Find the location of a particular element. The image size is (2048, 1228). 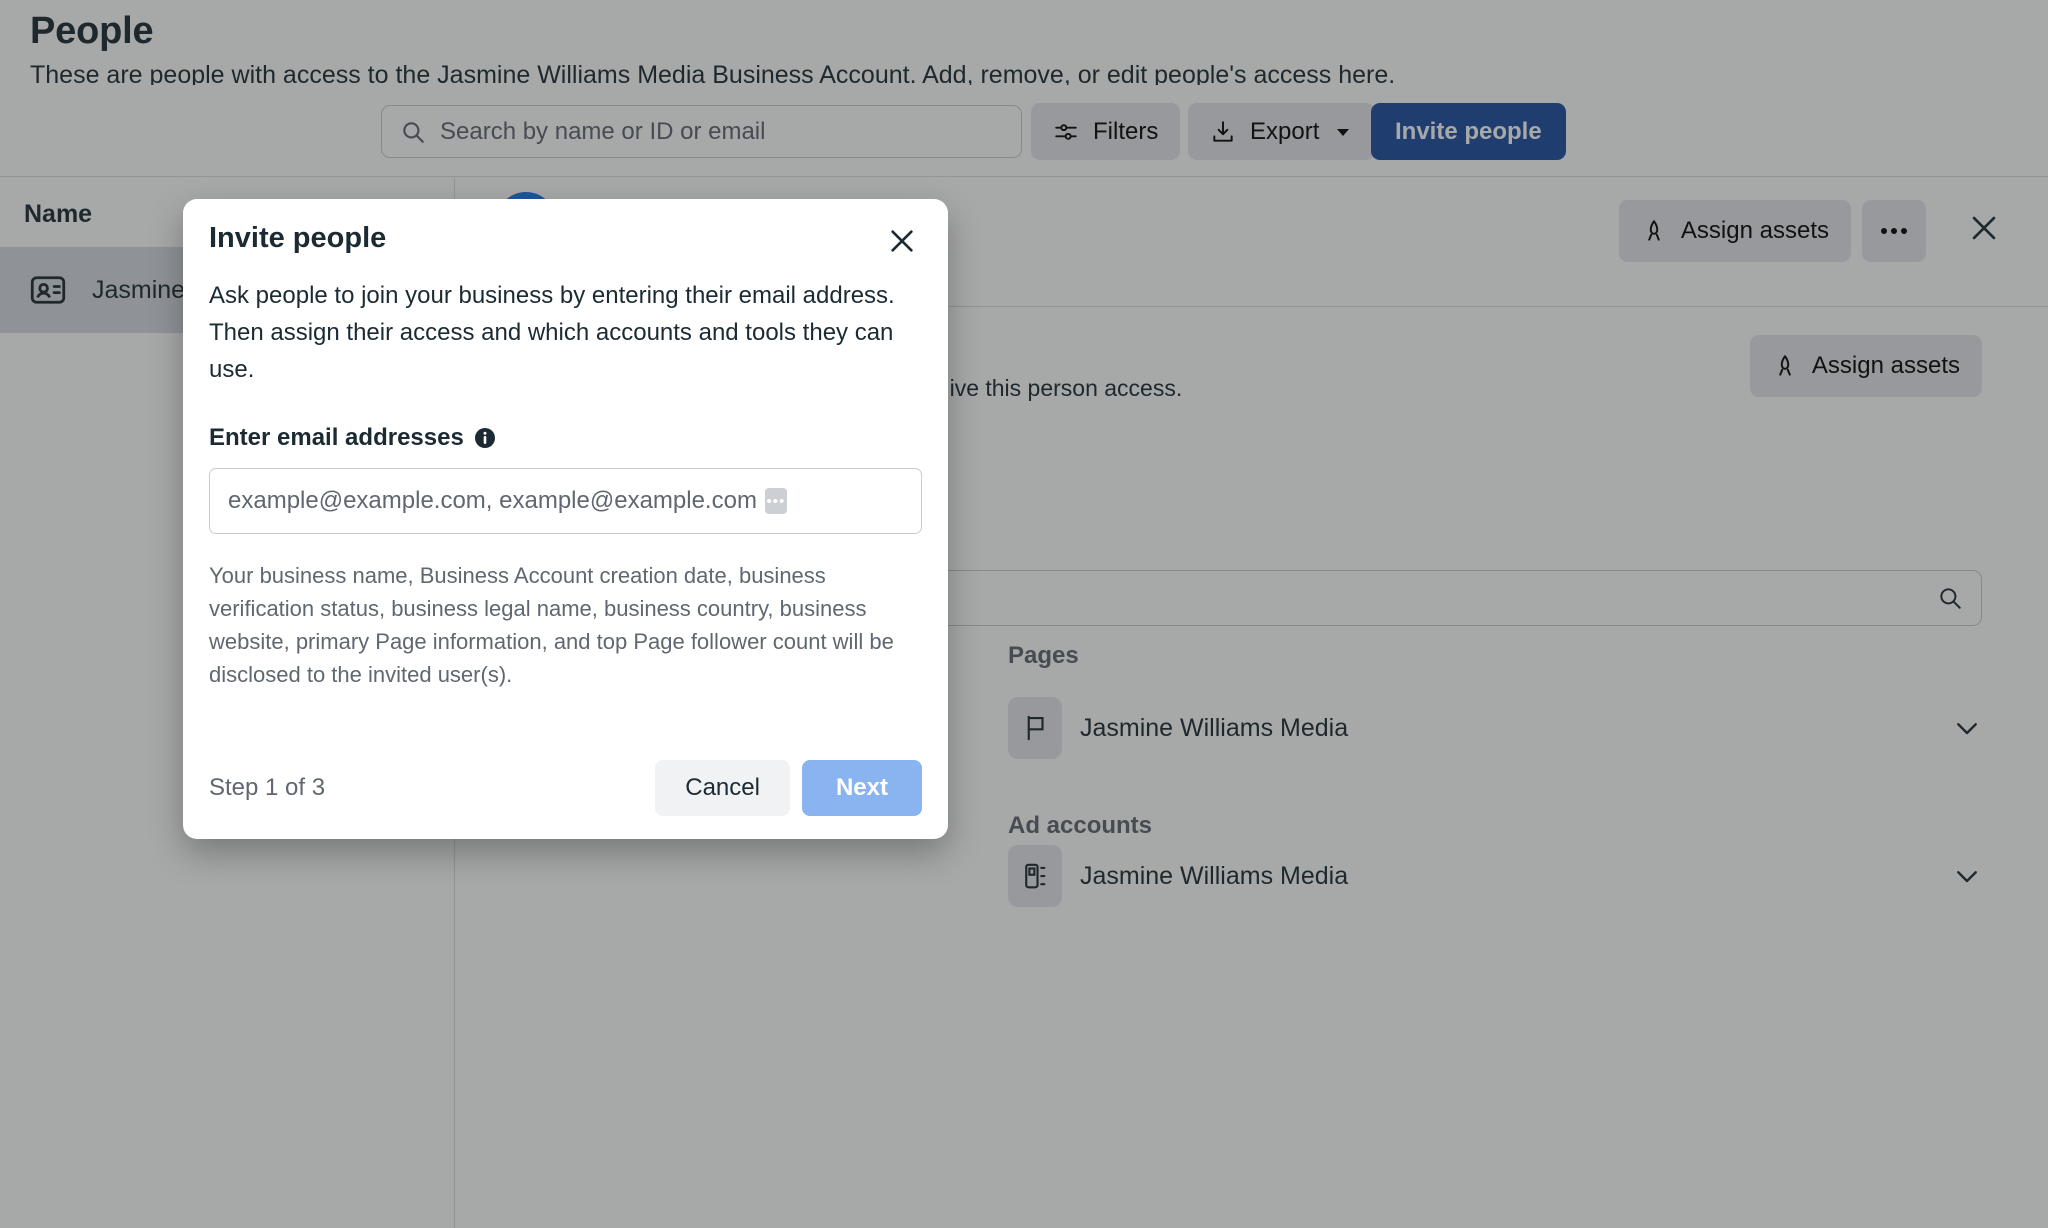

dialog-close-button is located at coordinates (902, 241).